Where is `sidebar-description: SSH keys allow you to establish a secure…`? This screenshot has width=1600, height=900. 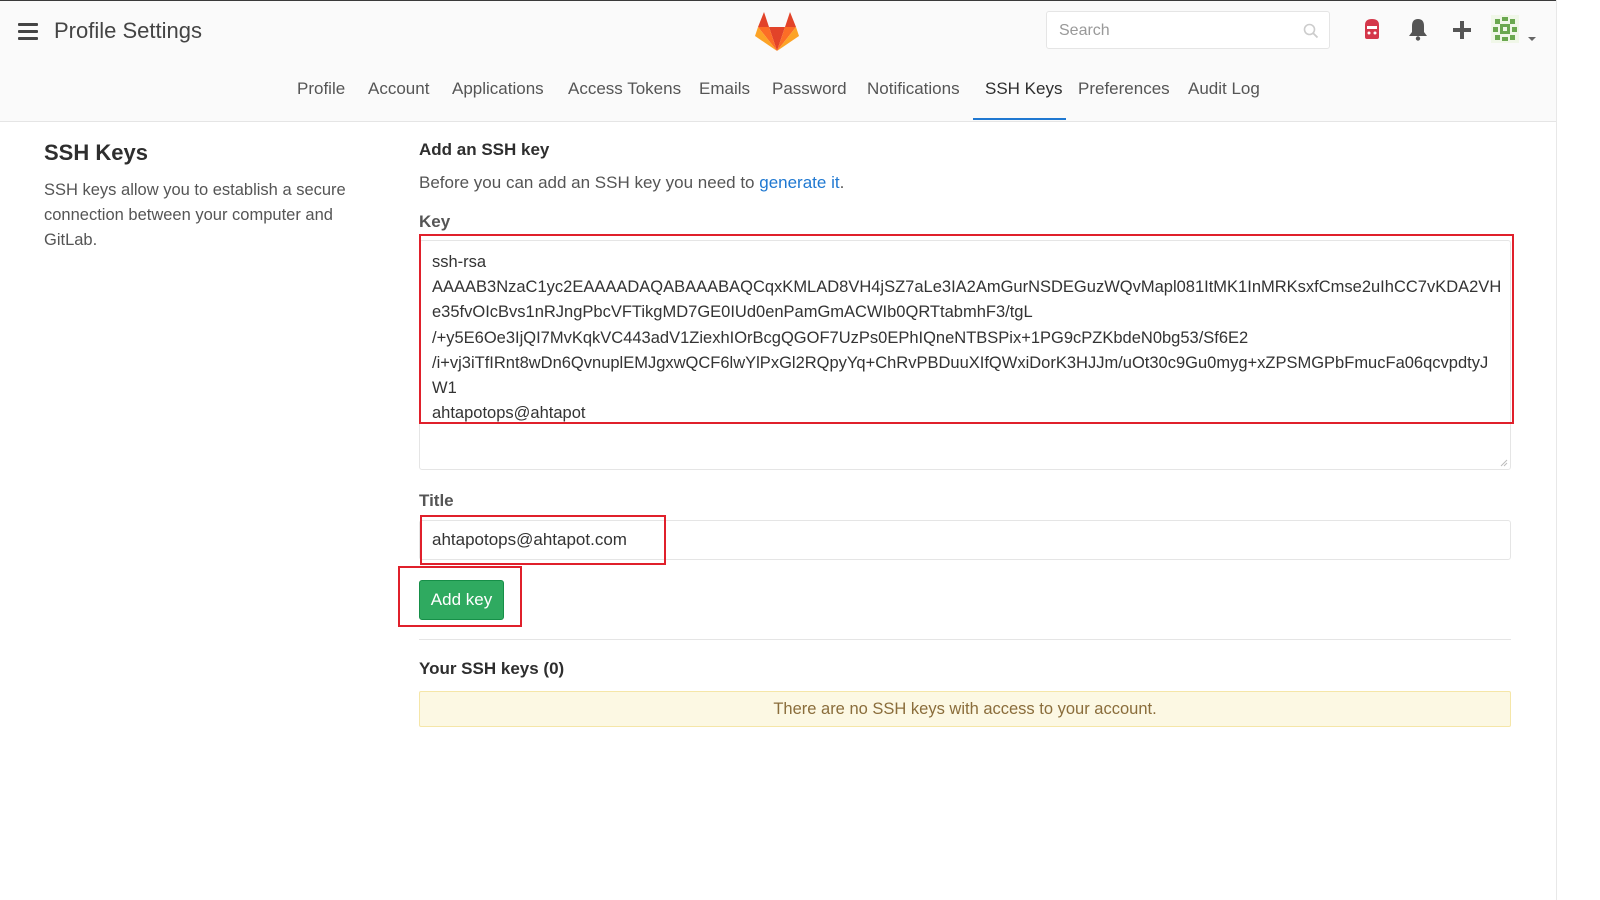 sidebar-description: SSH keys allow you to establish a secure… is located at coordinates (195, 215).